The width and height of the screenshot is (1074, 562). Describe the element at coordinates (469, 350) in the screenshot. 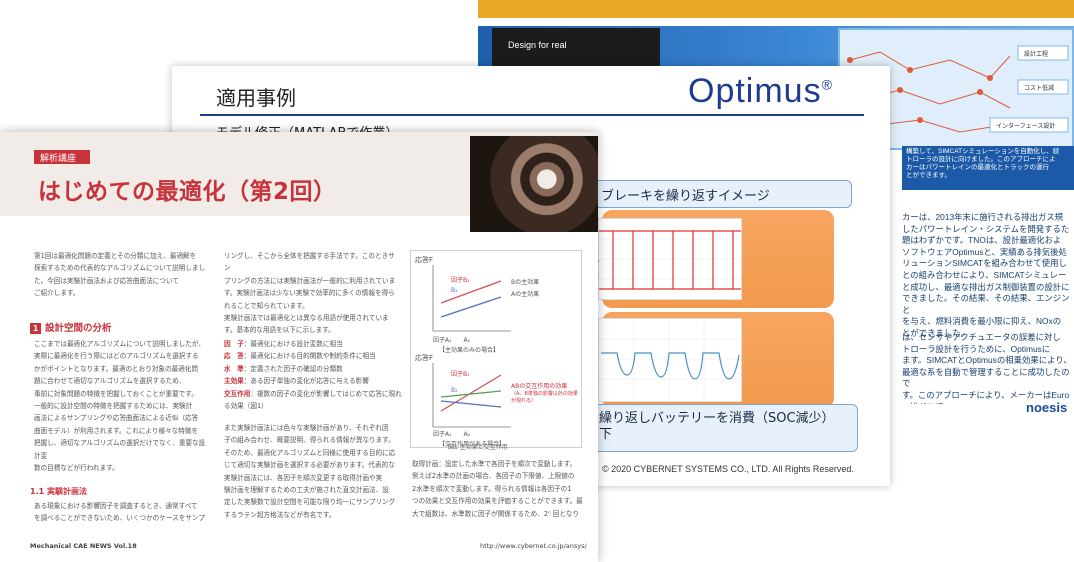

I see `figure-caption: 【主効果のみの場合】` at that location.